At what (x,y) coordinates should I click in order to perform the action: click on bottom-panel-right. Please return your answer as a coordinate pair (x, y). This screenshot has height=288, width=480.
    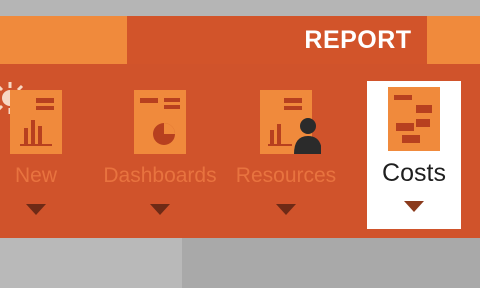
    Looking at the image, I should click on (331, 263).